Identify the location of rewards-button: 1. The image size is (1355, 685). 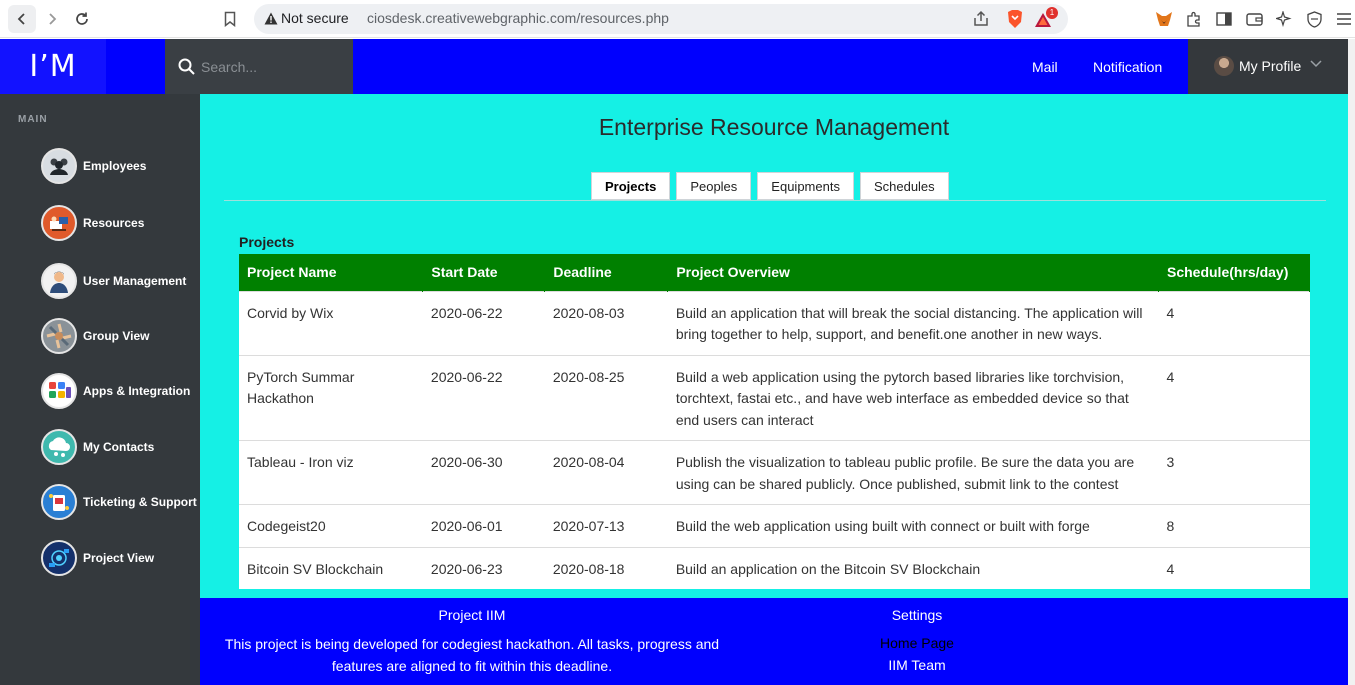
(1046, 18).